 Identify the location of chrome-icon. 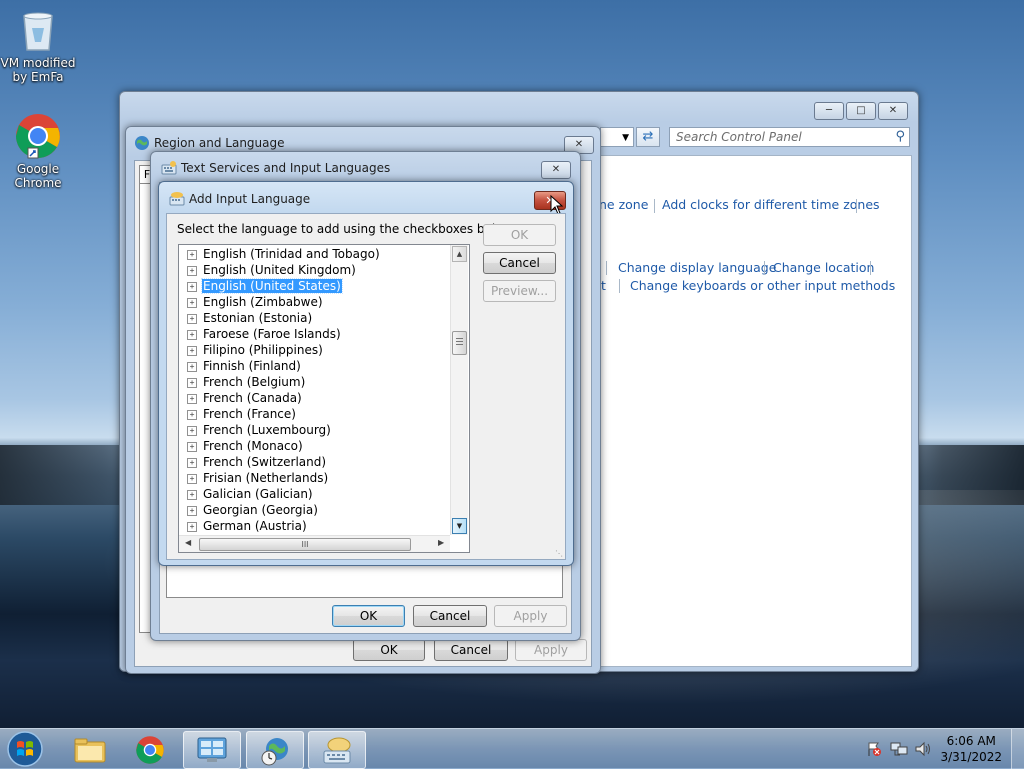
(150, 750).